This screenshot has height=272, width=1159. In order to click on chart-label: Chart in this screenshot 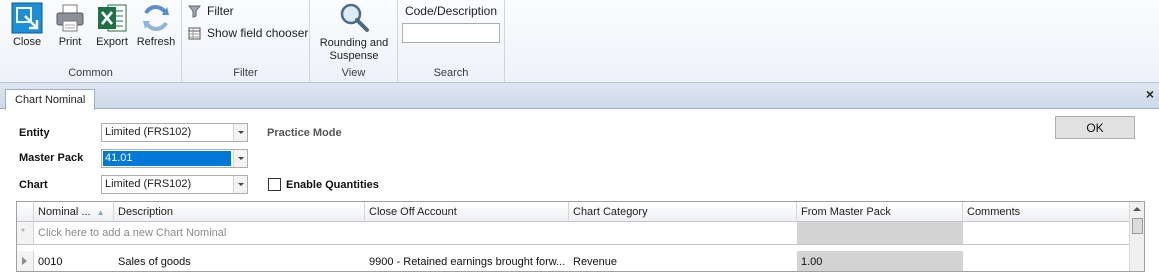, I will do `click(33, 185)`.